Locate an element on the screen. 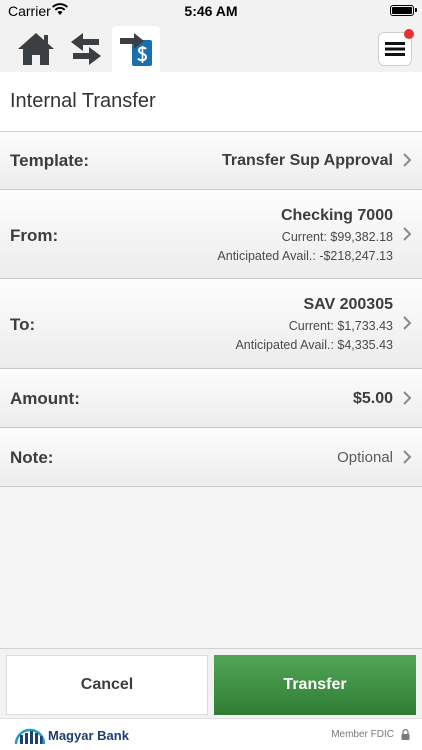 Image resolution: width=422 pixels, height=750 pixels. amount-row: Amount: $5.00 is located at coordinates (211, 398).